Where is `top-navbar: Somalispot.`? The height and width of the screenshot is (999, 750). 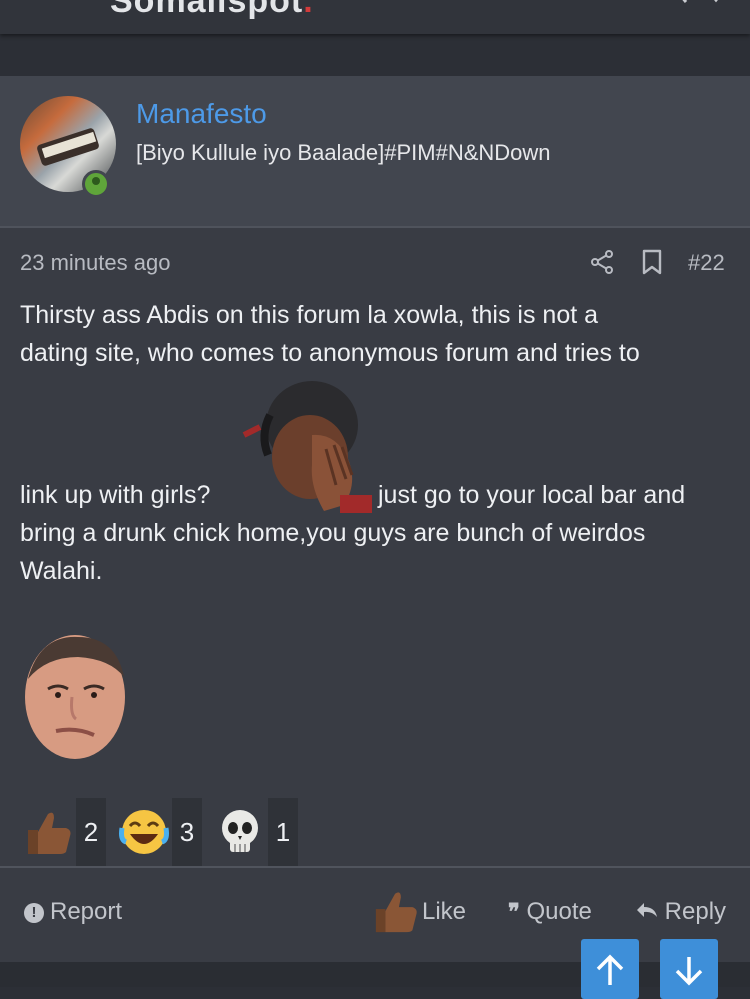 top-navbar: Somalispot. is located at coordinates (375, 17).